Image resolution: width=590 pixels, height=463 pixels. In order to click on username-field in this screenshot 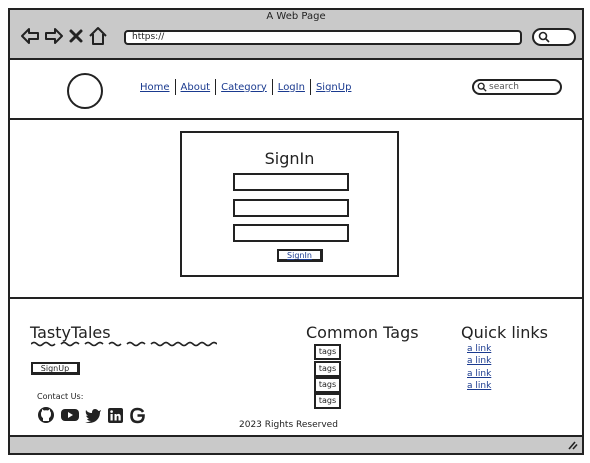, I will do `click(291, 182)`.